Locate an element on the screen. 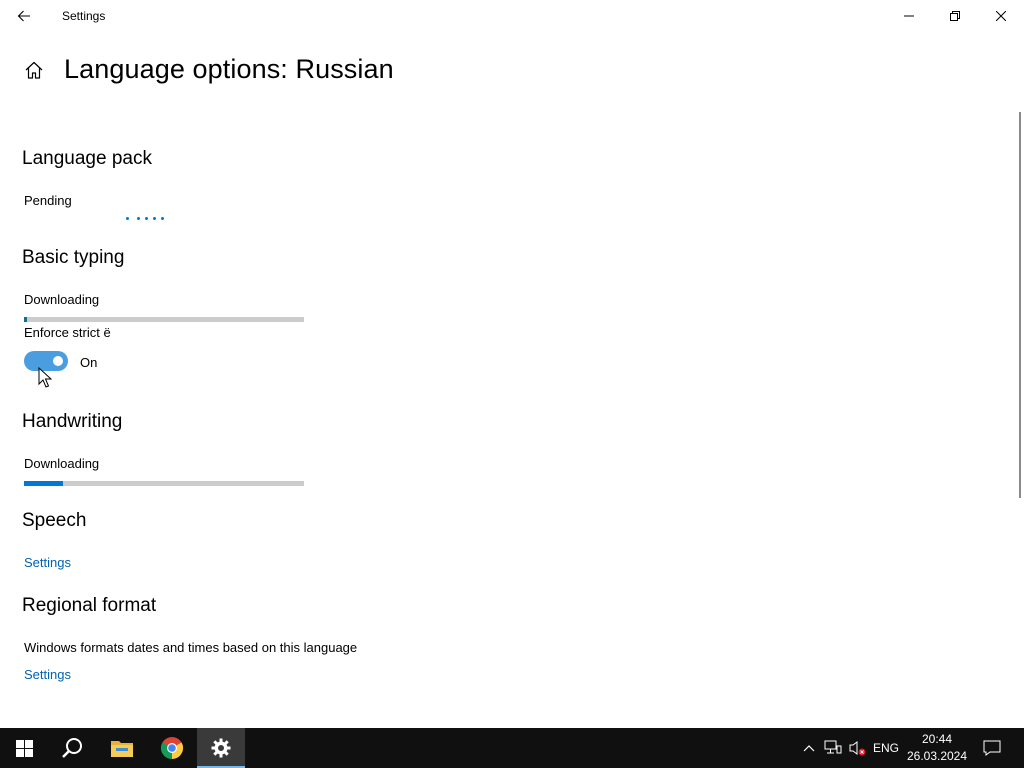 This screenshot has height=768, width=1024. minimize-icon is located at coordinates (909, 16).